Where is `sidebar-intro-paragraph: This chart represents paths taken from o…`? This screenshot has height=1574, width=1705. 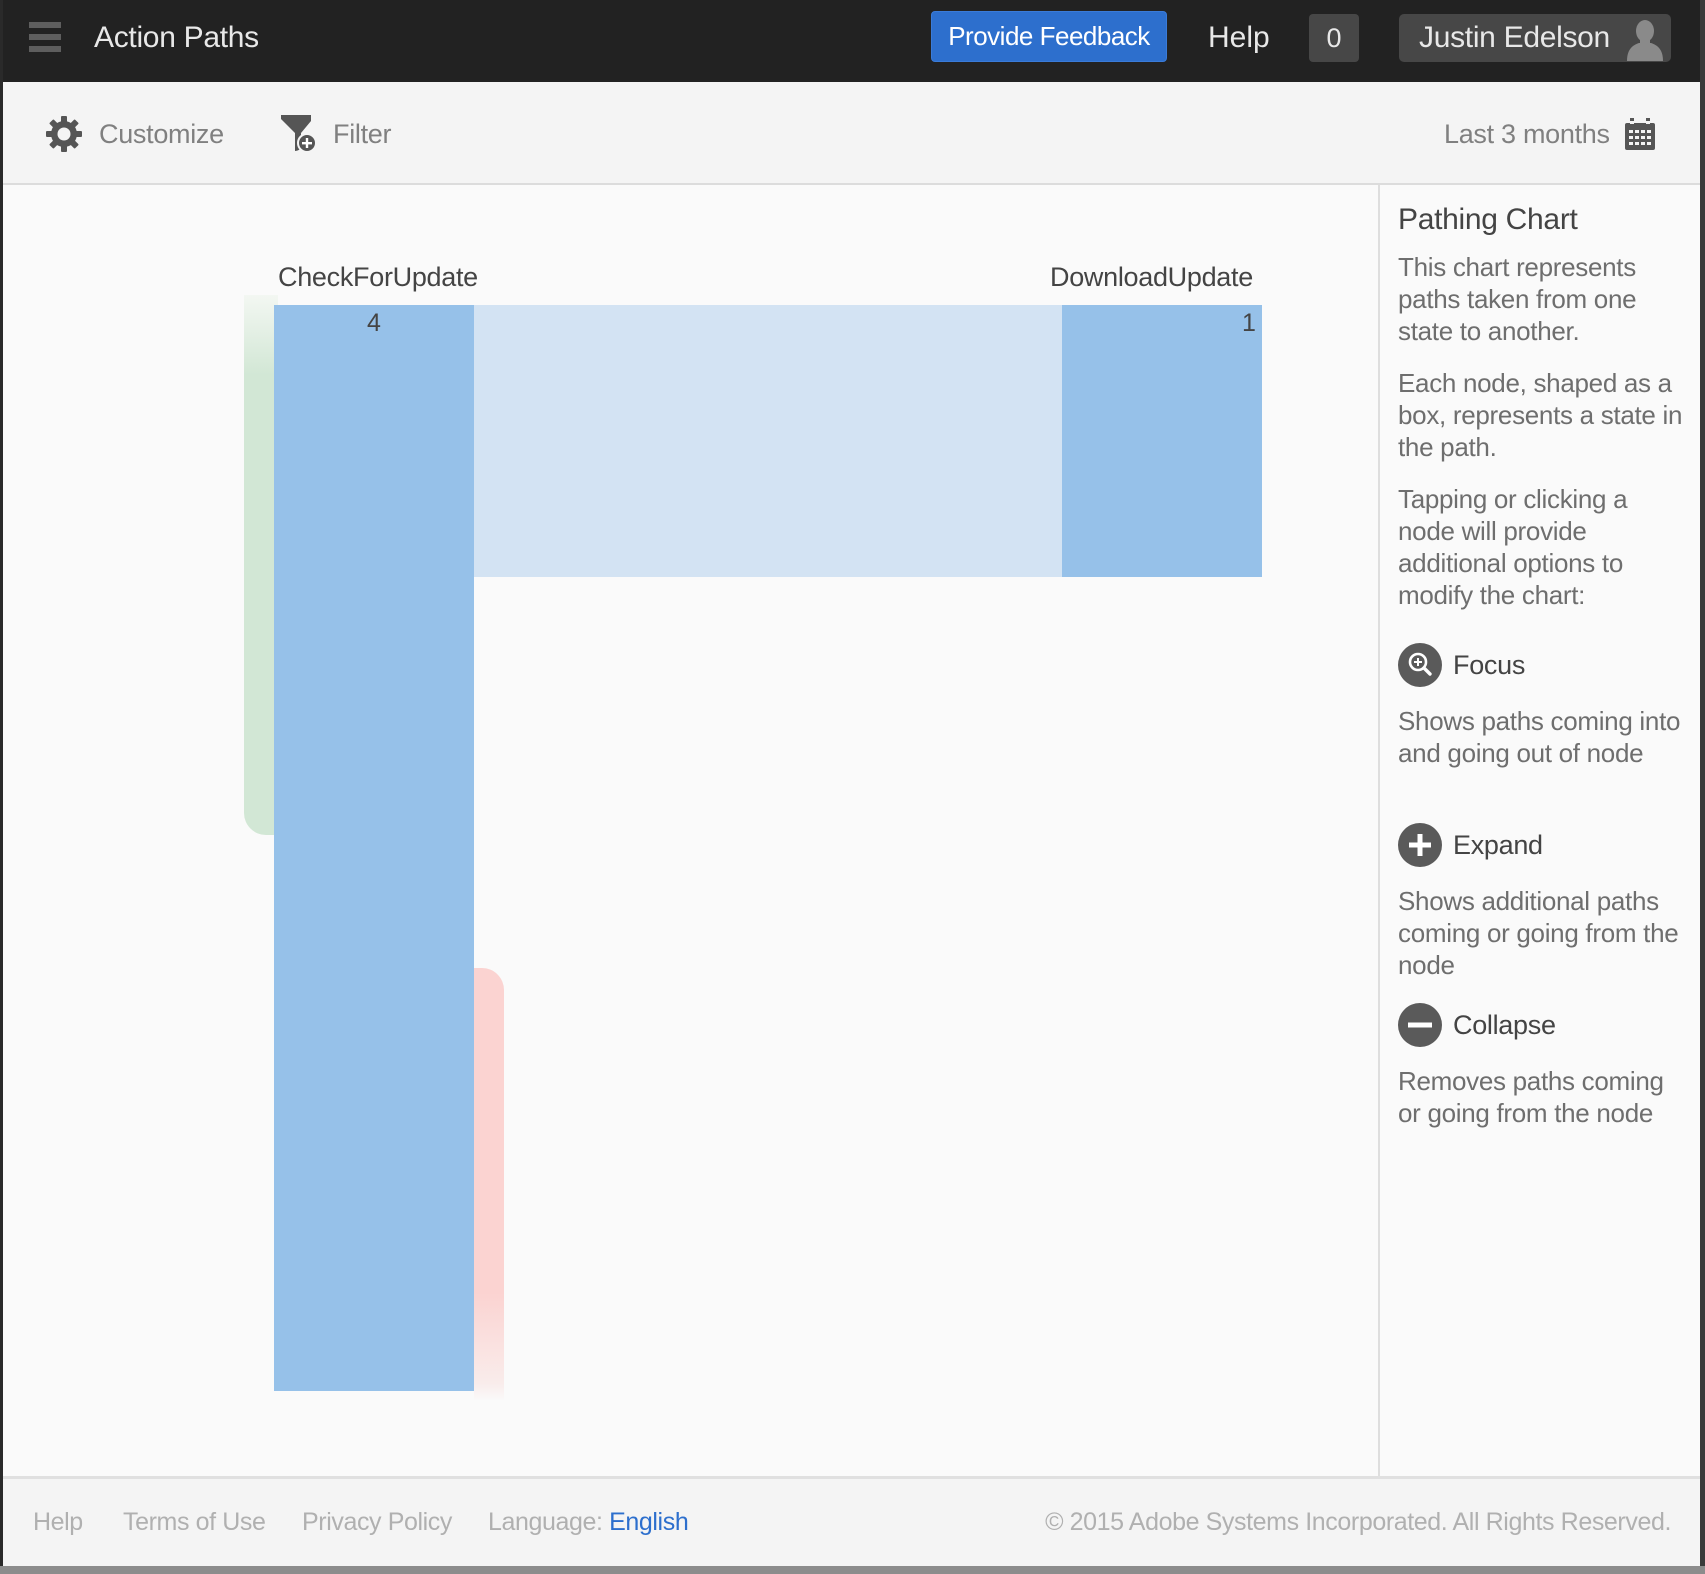
sidebar-intro-paragraph: This chart represents paths taken from o… is located at coordinates (1517, 299).